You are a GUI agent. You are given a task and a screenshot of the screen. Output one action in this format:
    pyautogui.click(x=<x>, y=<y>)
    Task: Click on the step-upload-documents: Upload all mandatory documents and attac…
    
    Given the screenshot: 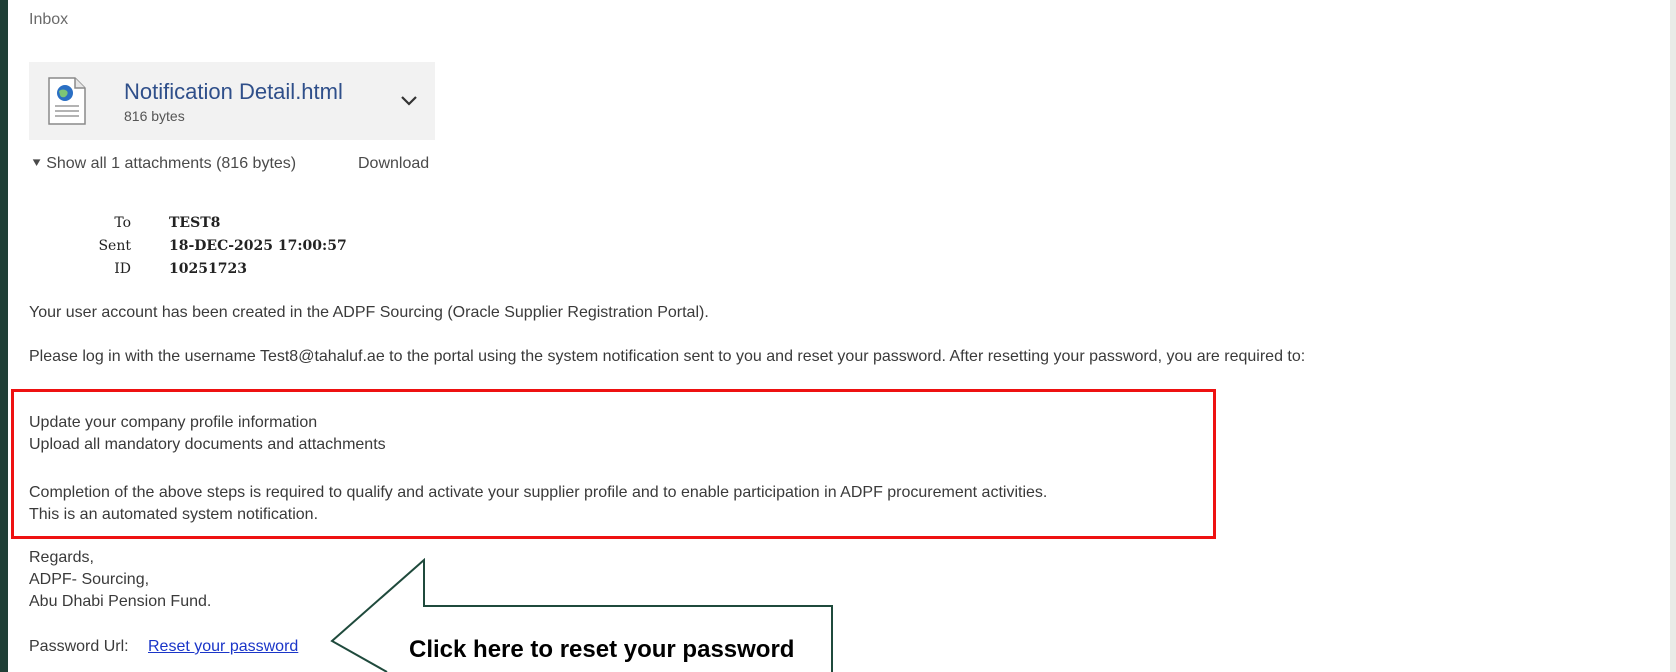 What is the action you would take?
    pyautogui.click(x=207, y=444)
    